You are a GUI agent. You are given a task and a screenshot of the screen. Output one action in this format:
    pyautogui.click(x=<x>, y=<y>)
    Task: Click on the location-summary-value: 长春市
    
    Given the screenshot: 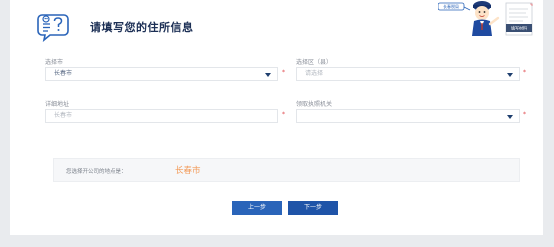 What is the action you would take?
    pyautogui.click(x=188, y=171)
    